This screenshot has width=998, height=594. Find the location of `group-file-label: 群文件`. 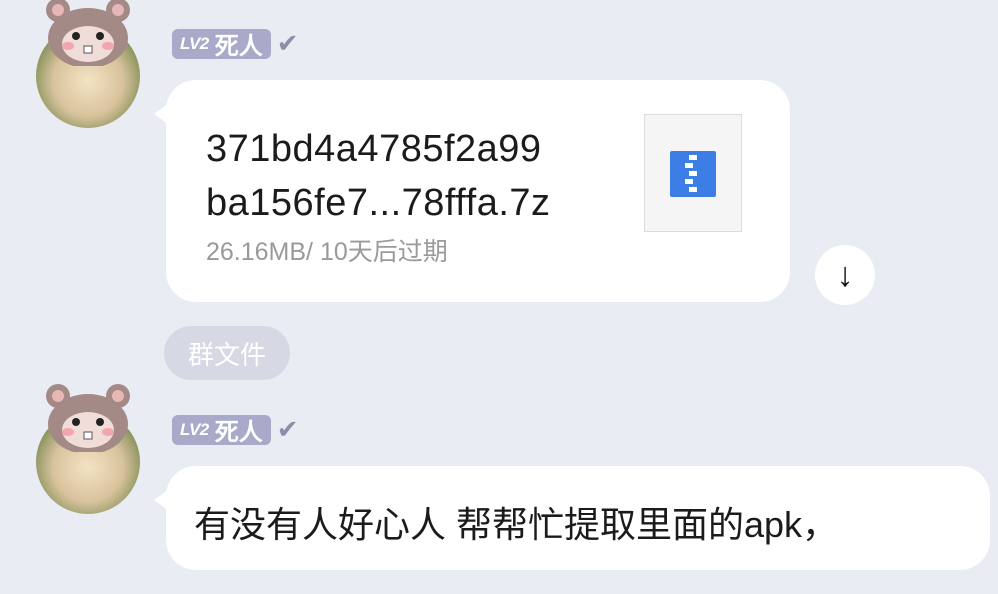

group-file-label: 群文件 is located at coordinates (227, 353).